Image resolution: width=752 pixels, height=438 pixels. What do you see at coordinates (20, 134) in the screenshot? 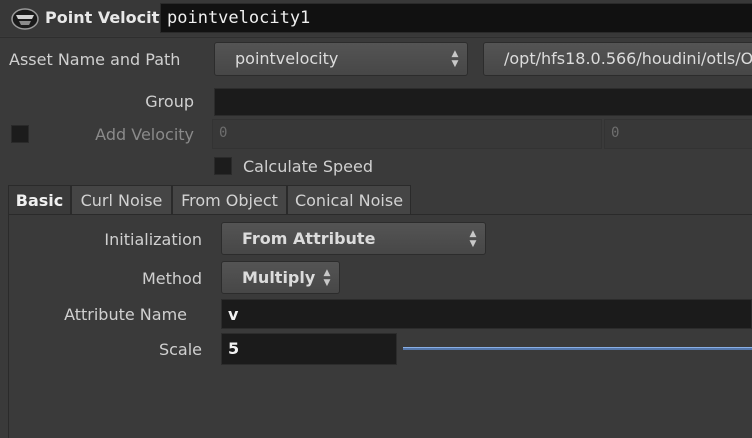
I see `add-velocity-toggle` at bounding box center [20, 134].